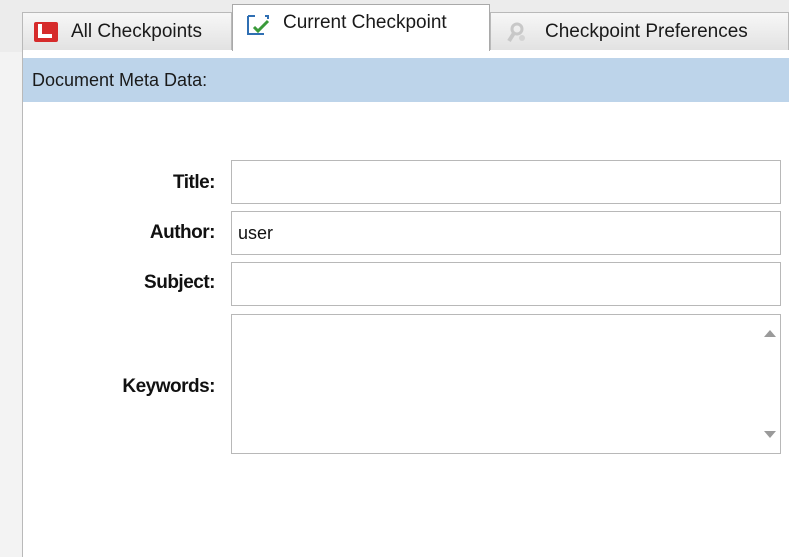 The width and height of the screenshot is (789, 557). I want to click on title-field, so click(506, 182).